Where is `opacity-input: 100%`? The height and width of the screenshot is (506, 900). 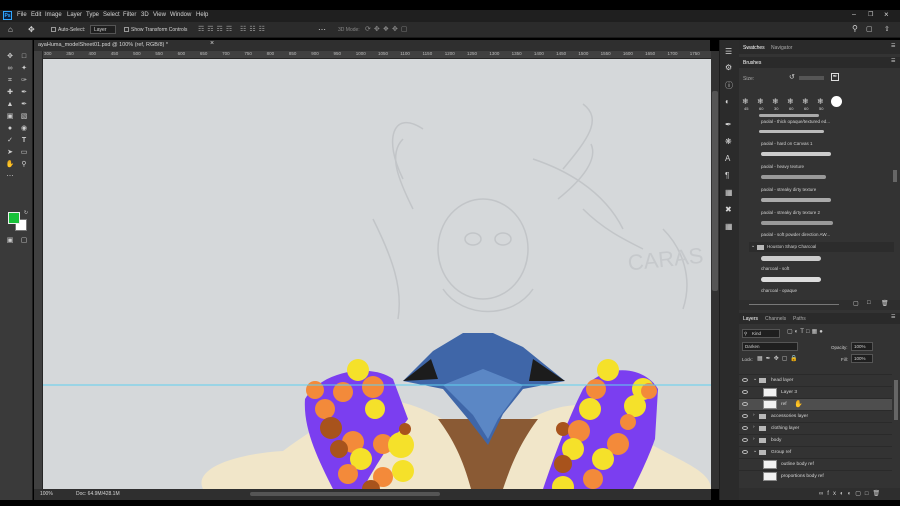 opacity-input: 100% is located at coordinates (862, 346).